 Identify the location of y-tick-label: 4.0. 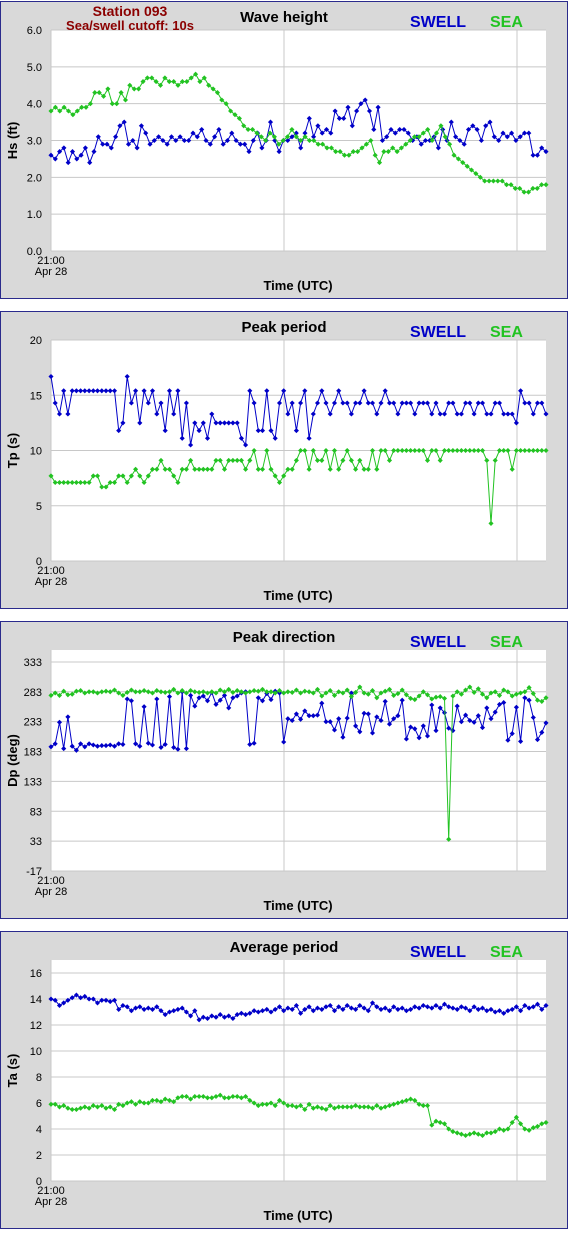
(34, 105).